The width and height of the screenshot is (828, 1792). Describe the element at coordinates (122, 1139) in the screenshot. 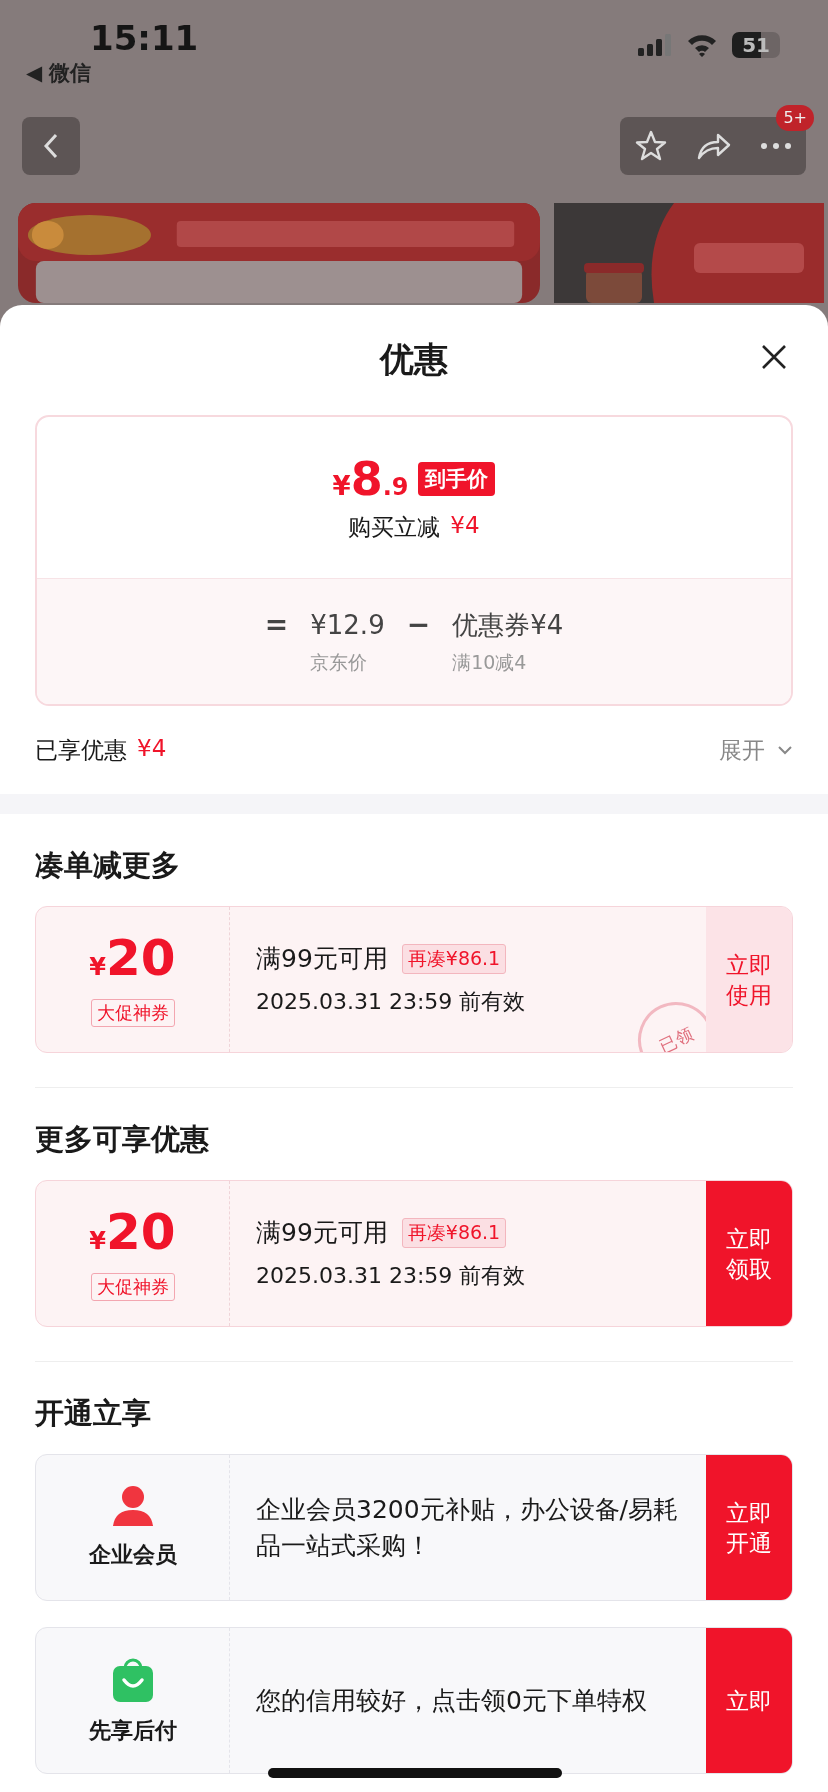

I see `section-title: 更多可享优惠` at that location.